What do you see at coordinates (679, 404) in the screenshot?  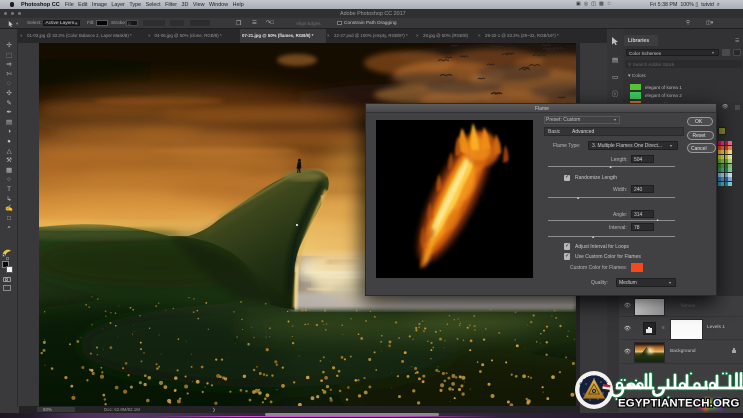 I see `svg-text: EGYPTIANTECH.ORG` at bounding box center [679, 404].